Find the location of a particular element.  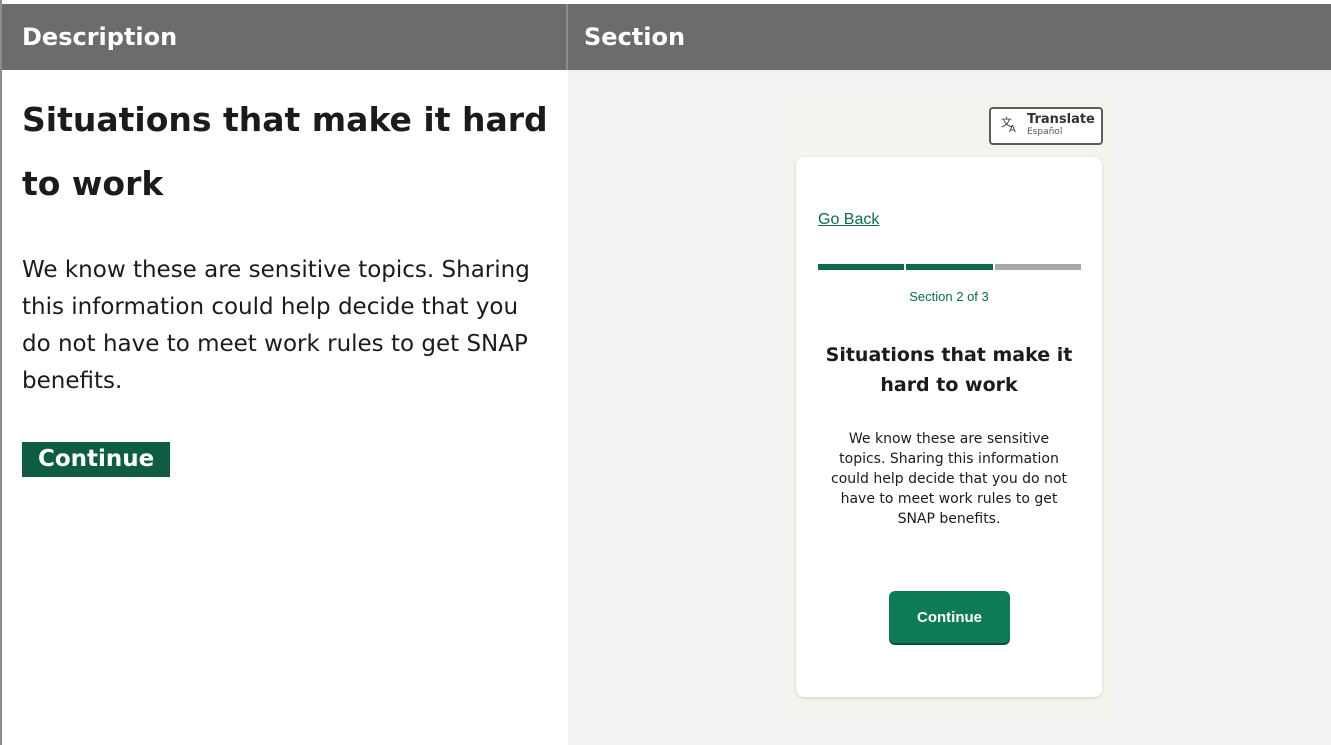

translate-icon: 文 A is located at coordinates (1010, 126).